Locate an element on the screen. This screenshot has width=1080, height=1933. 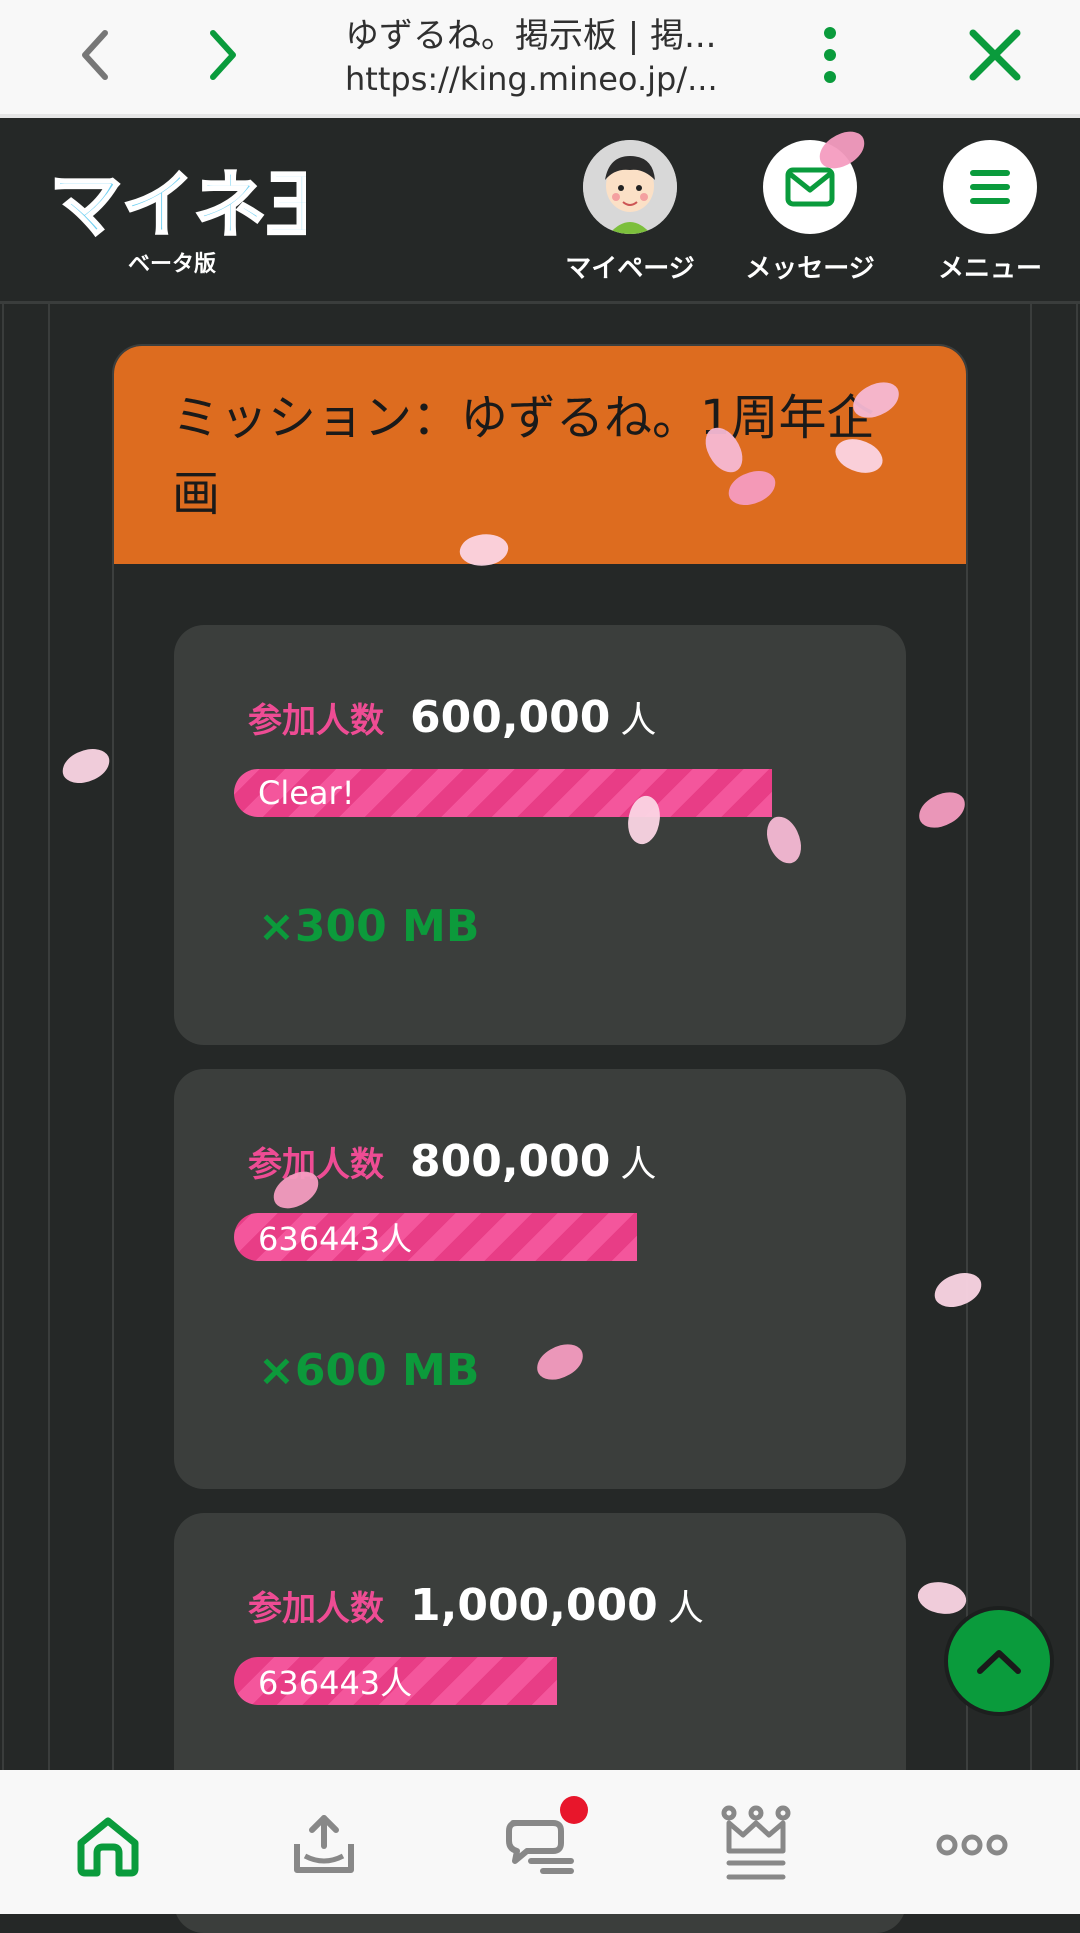
mypage-button: マイページ is located at coordinates (630, 212).